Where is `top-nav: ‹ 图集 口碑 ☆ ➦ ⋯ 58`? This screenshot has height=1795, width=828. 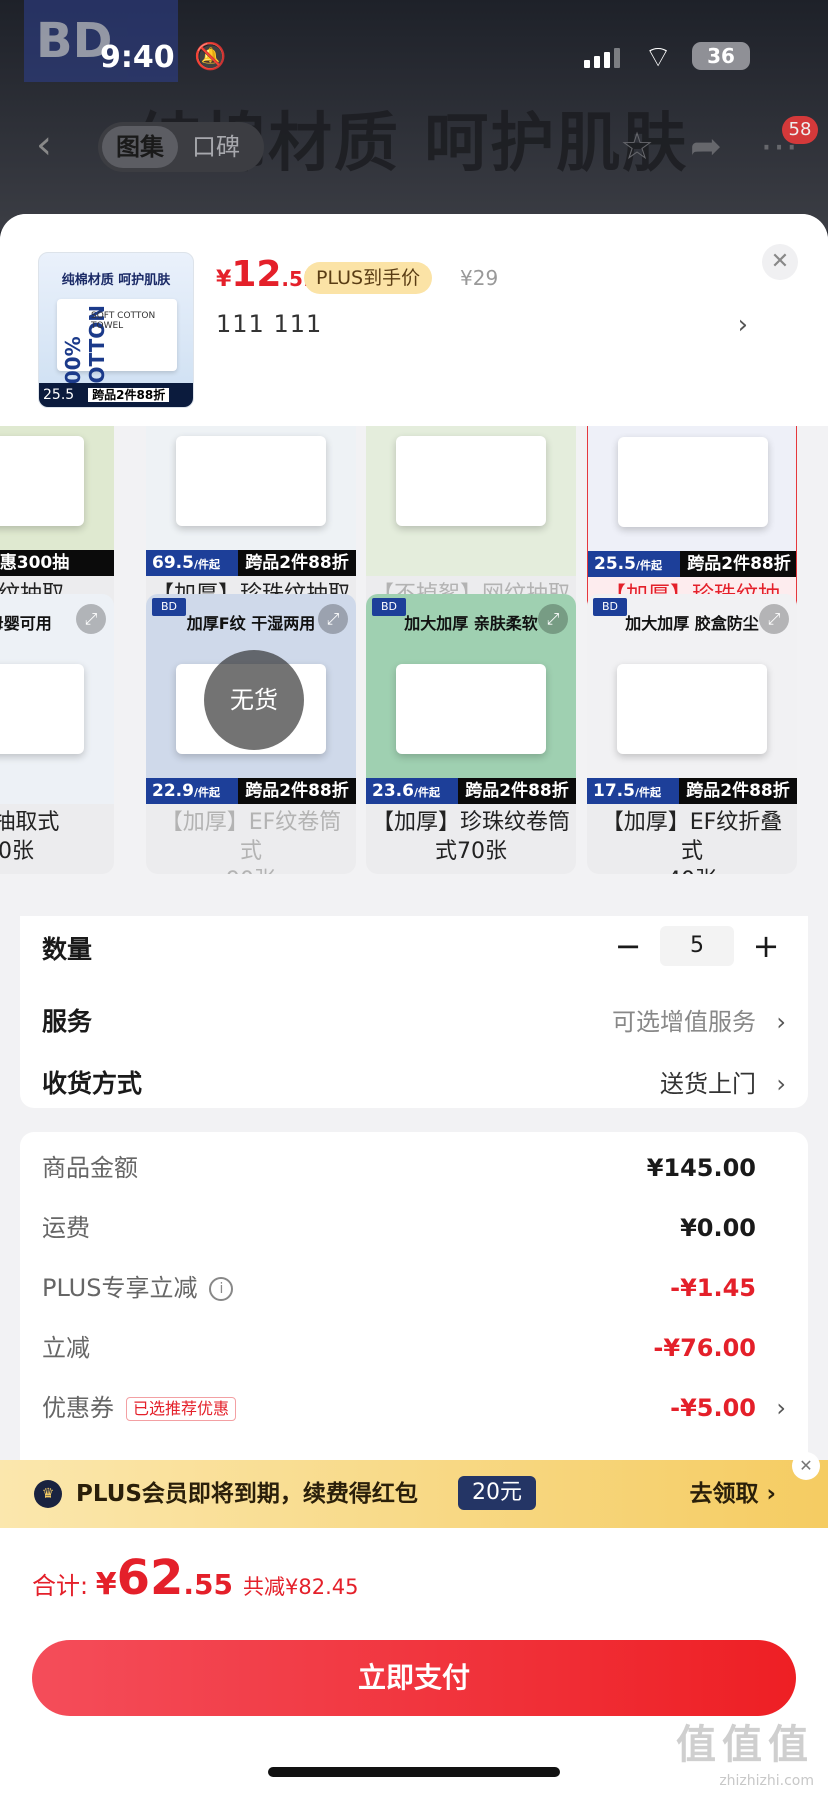 top-nav: ‹ 图集 口碑 ☆ ➦ ⋯ 58 is located at coordinates (414, 145).